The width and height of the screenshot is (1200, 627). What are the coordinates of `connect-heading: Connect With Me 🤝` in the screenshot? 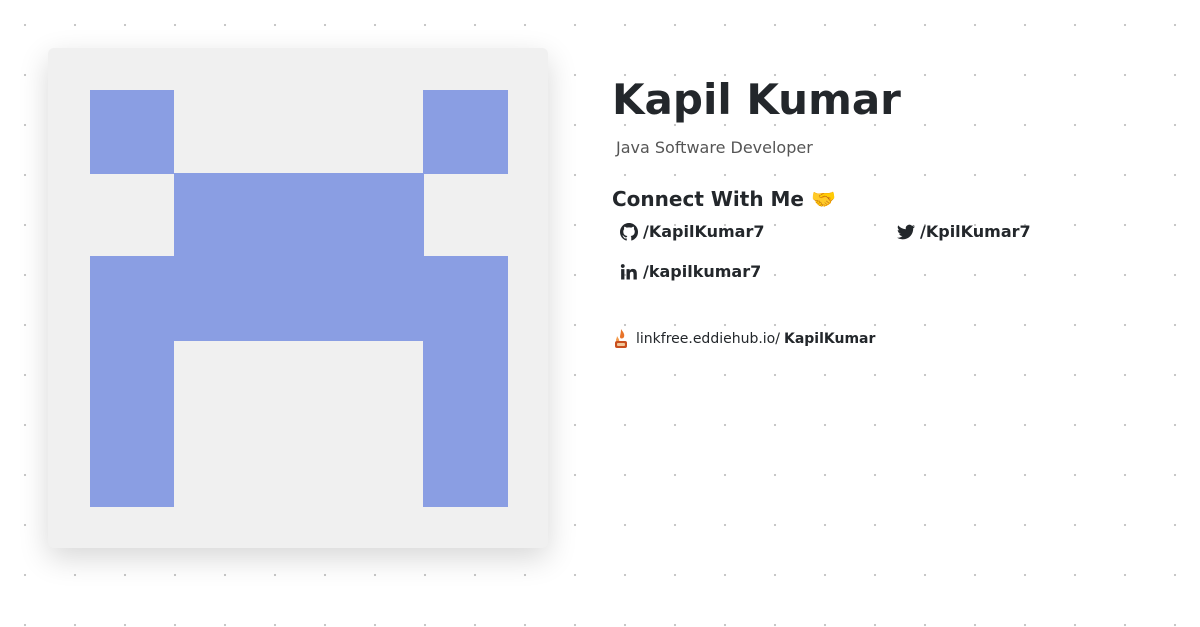 It's located at (892, 199).